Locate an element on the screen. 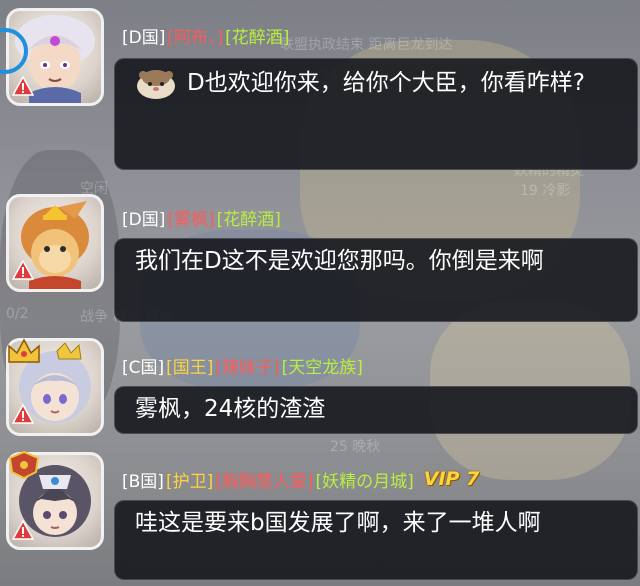  shield-badge-icon is located at coordinates (24, 465).